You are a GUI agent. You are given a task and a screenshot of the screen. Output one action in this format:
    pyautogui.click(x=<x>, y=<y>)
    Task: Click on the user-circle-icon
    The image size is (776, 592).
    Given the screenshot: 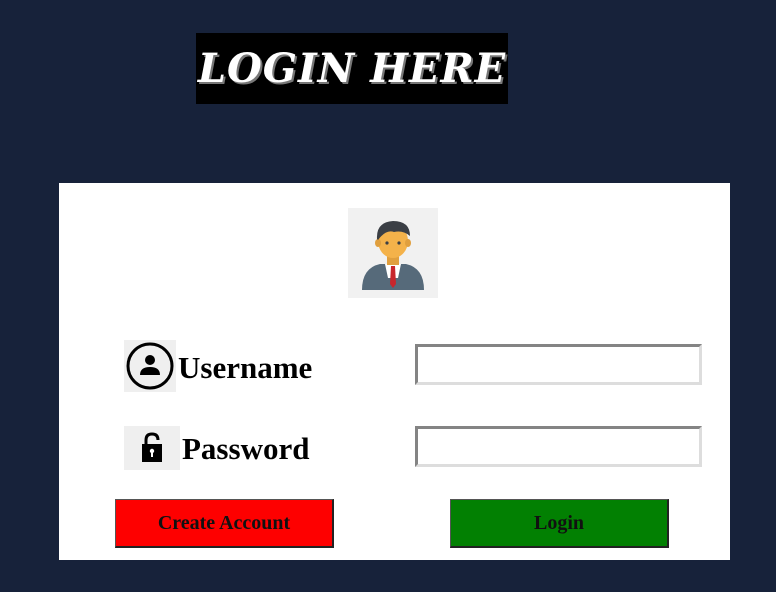 What is the action you would take?
    pyautogui.click(x=150, y=366)
    